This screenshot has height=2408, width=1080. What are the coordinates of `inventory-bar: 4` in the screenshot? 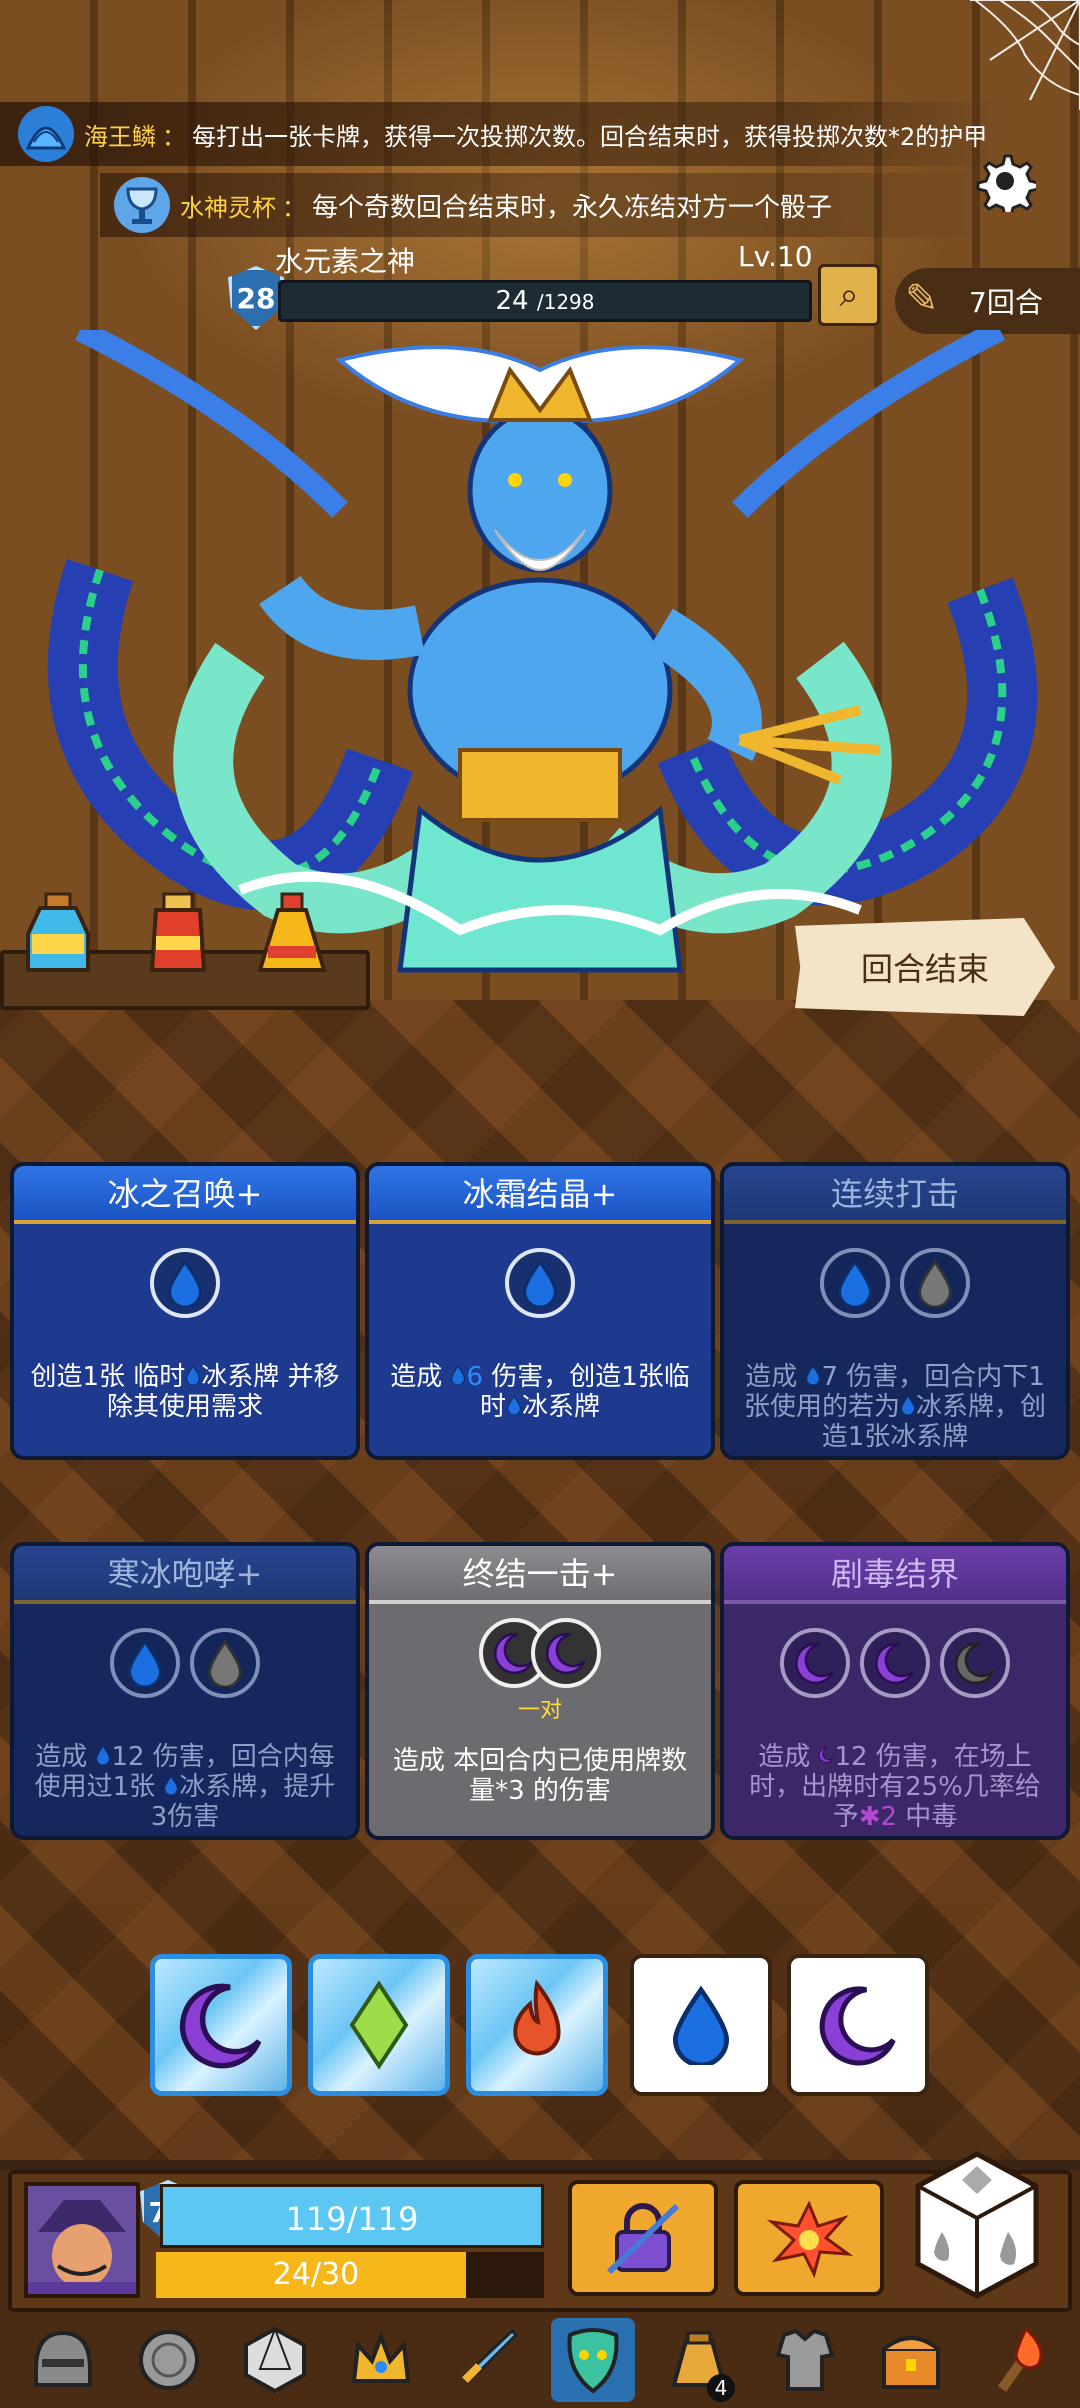 It's located at (540, 2360).